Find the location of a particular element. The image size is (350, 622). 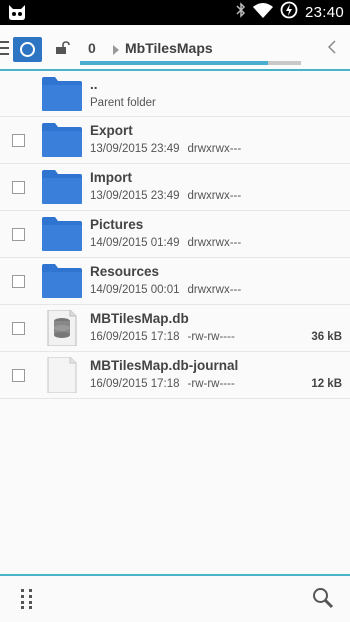

clock: 23:40 is located at coordinates (324, 12).